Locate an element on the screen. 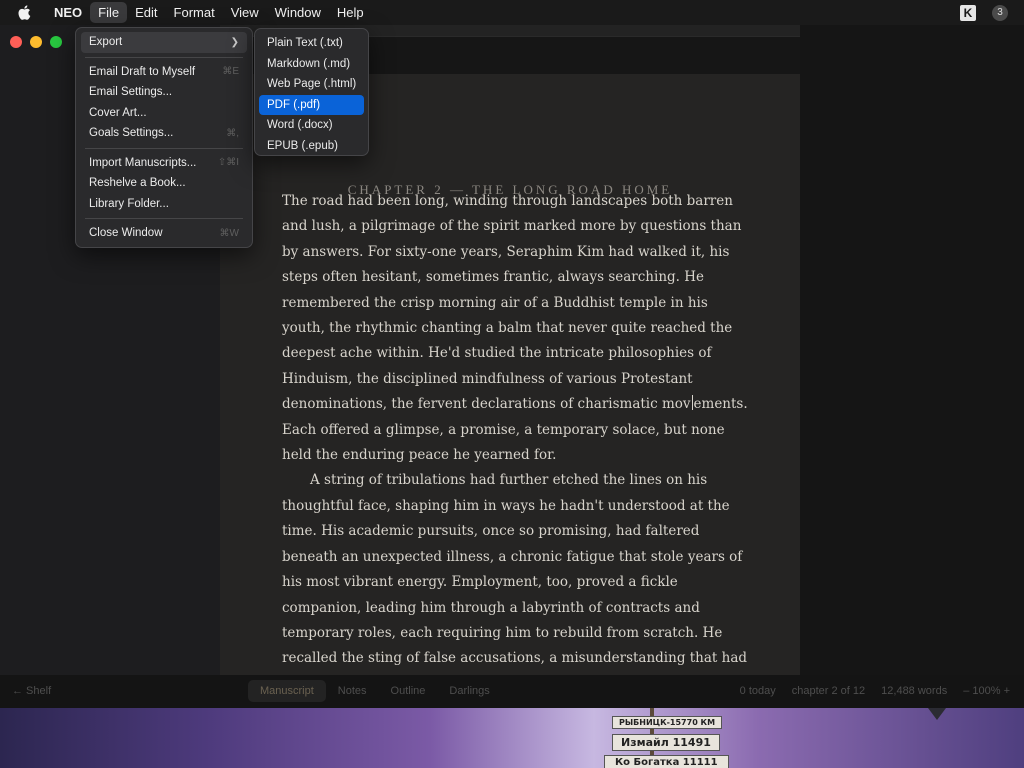 This screenshot has width=1024, height=768. word-count: 12,488 words is located at coordinates (914, 691).